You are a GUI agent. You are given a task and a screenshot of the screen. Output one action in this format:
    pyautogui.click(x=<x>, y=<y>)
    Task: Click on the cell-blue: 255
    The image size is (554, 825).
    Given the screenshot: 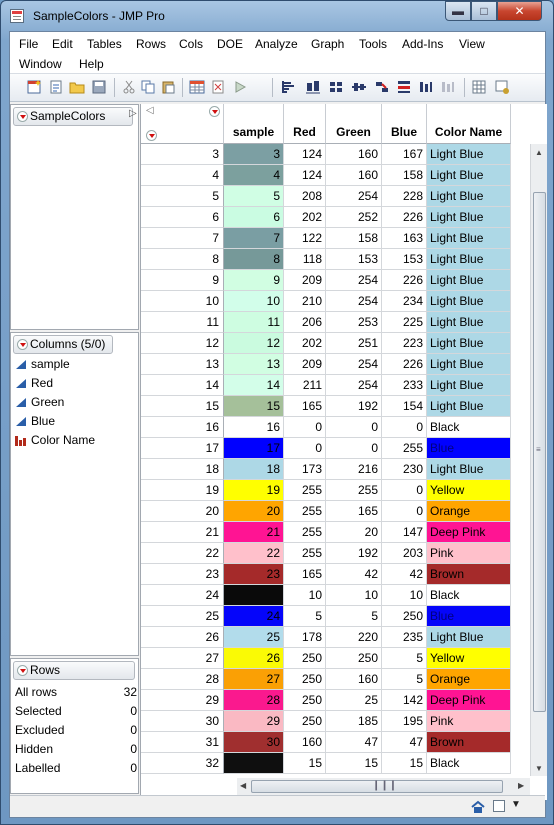 What is the action you would take?
    pyautogui.click(x=404, y=448)
    